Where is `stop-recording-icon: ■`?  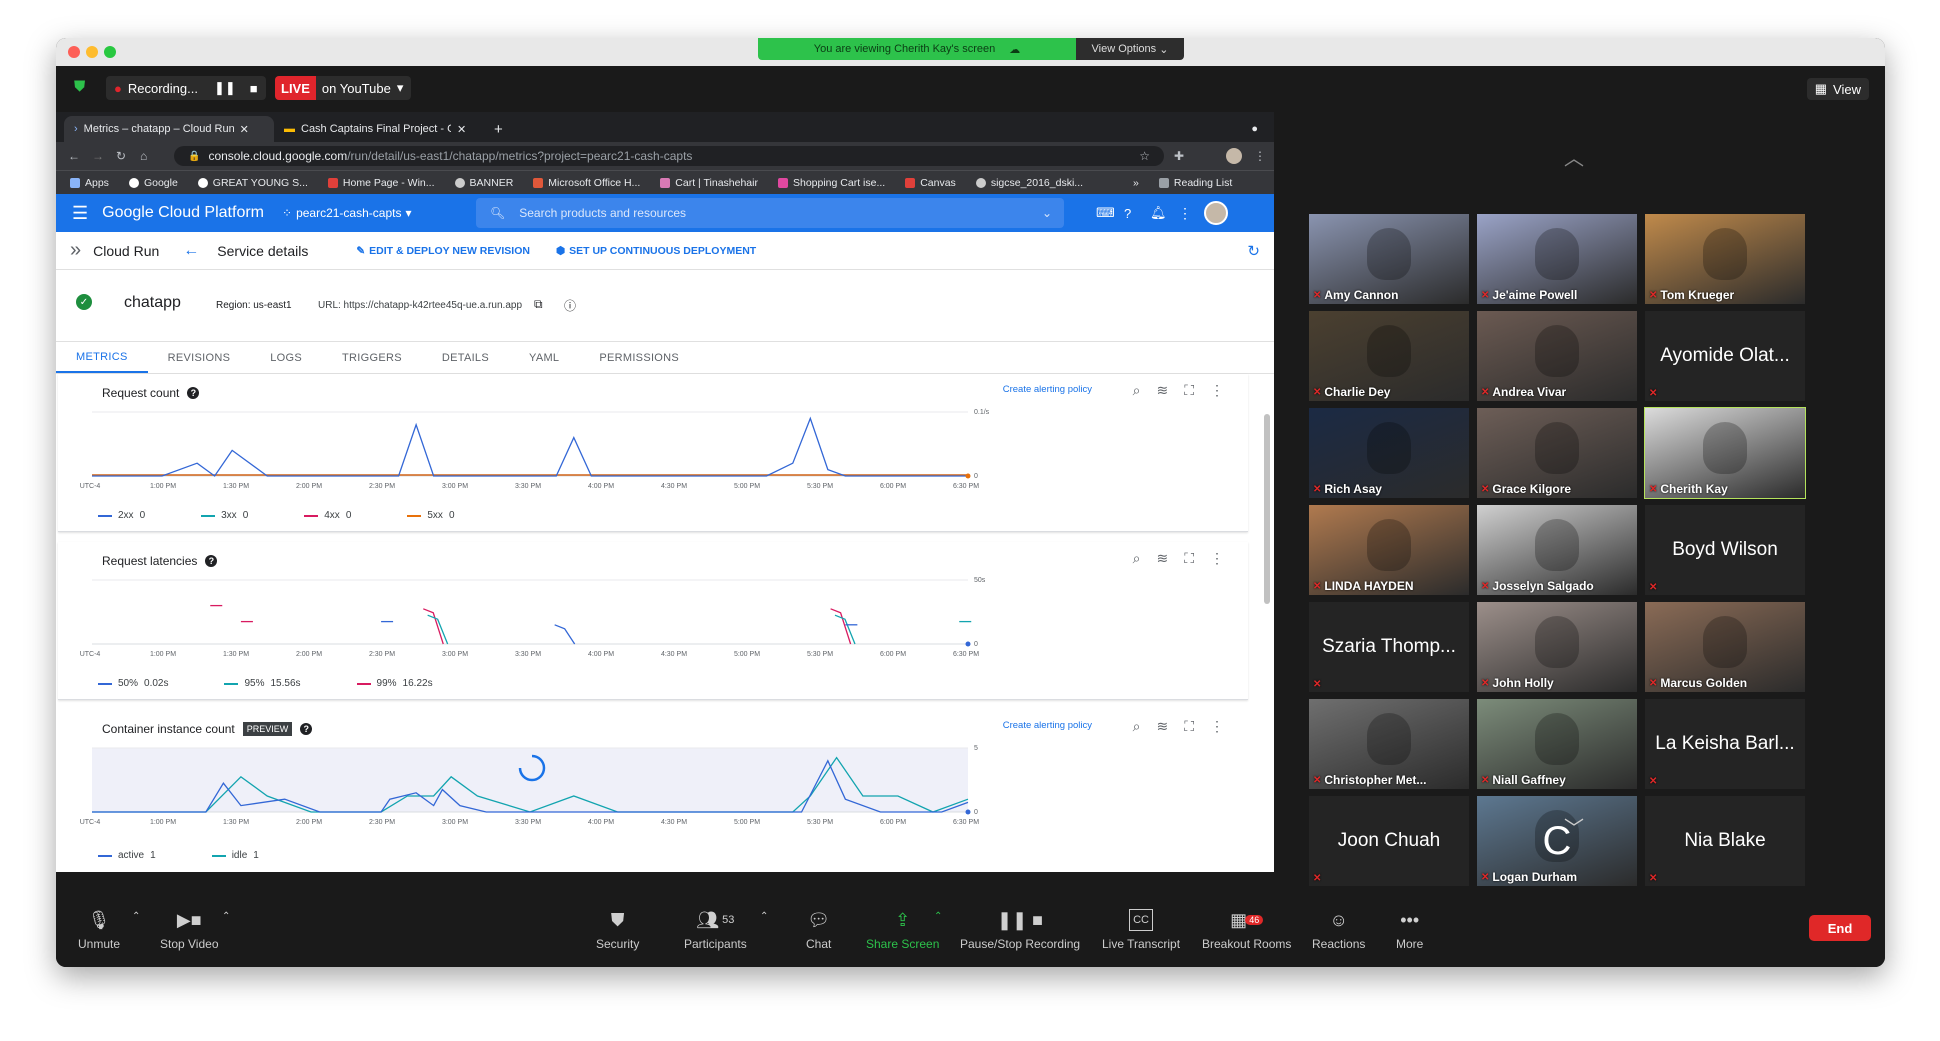
stop-recording-icon: ■ is located at coordinates (254, 88).